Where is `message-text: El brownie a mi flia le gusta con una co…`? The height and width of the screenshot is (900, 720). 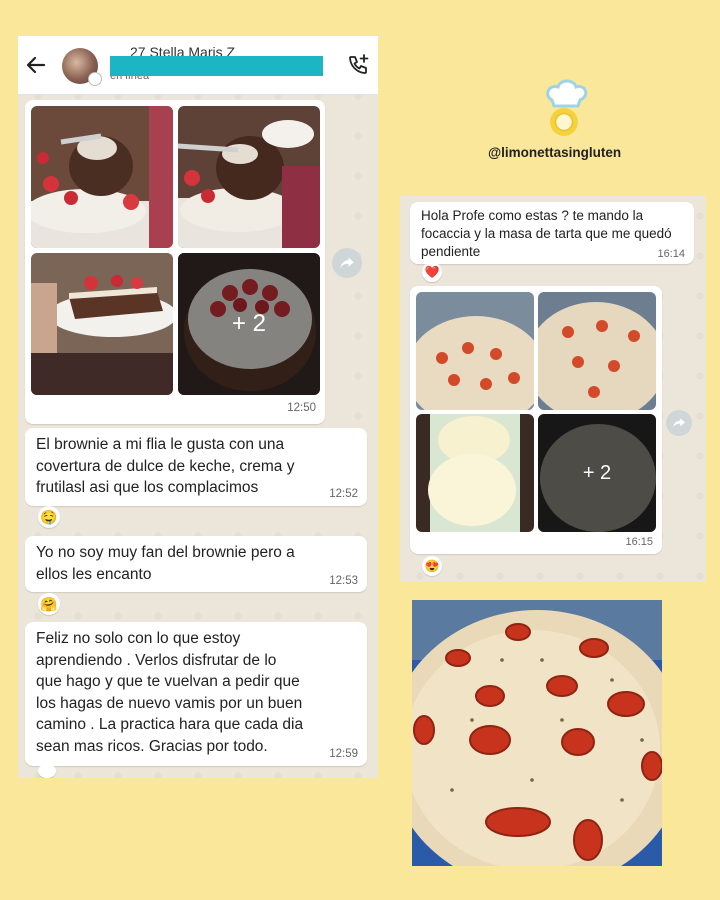 message-text: El brownie a mi flia le gusta con una co… is located at coordinates (165, 466).